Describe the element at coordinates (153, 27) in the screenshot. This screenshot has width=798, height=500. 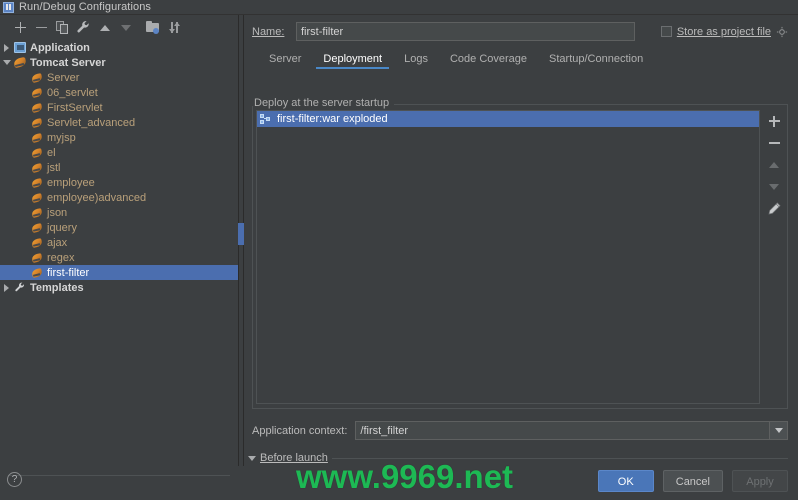
I see `move-into-folder-button` at that location.